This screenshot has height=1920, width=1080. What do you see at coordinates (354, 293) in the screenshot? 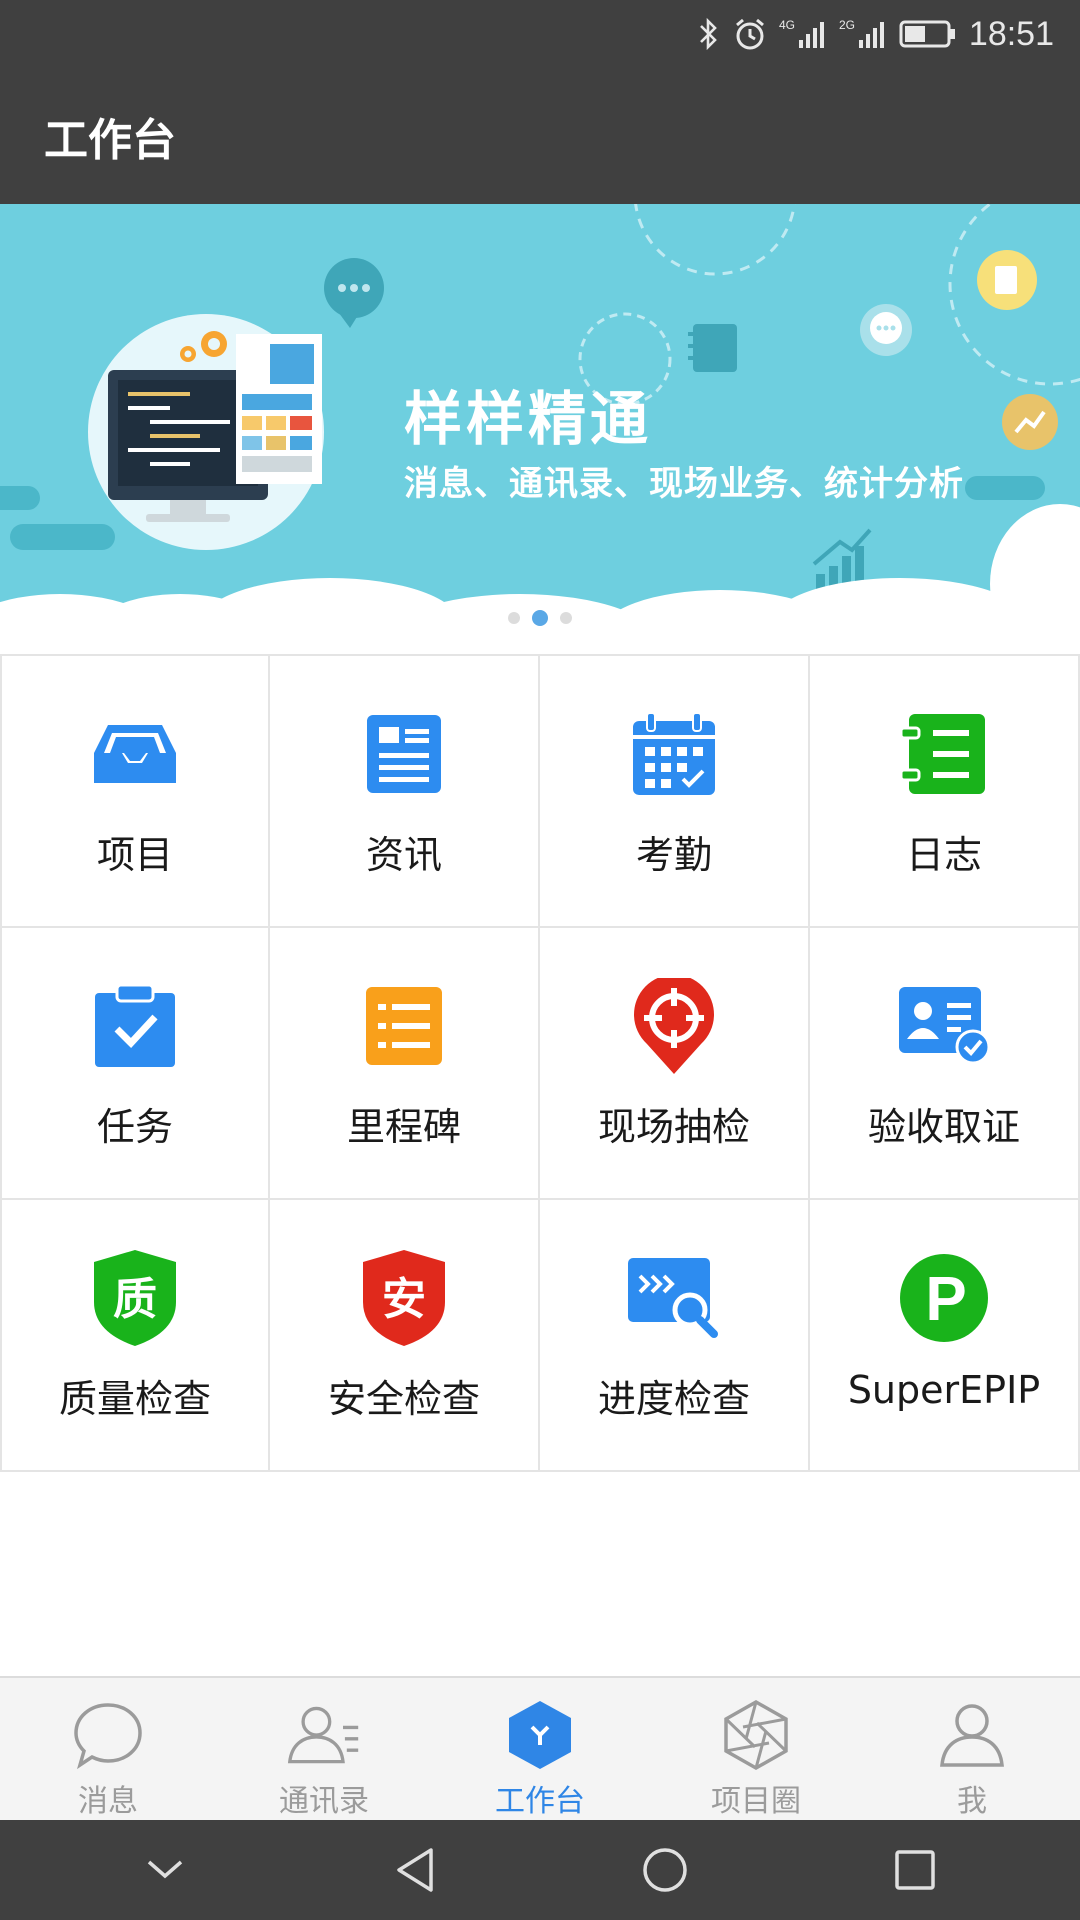
I see `chat-bubble-decor-icon` at bounding box center [354, 293].